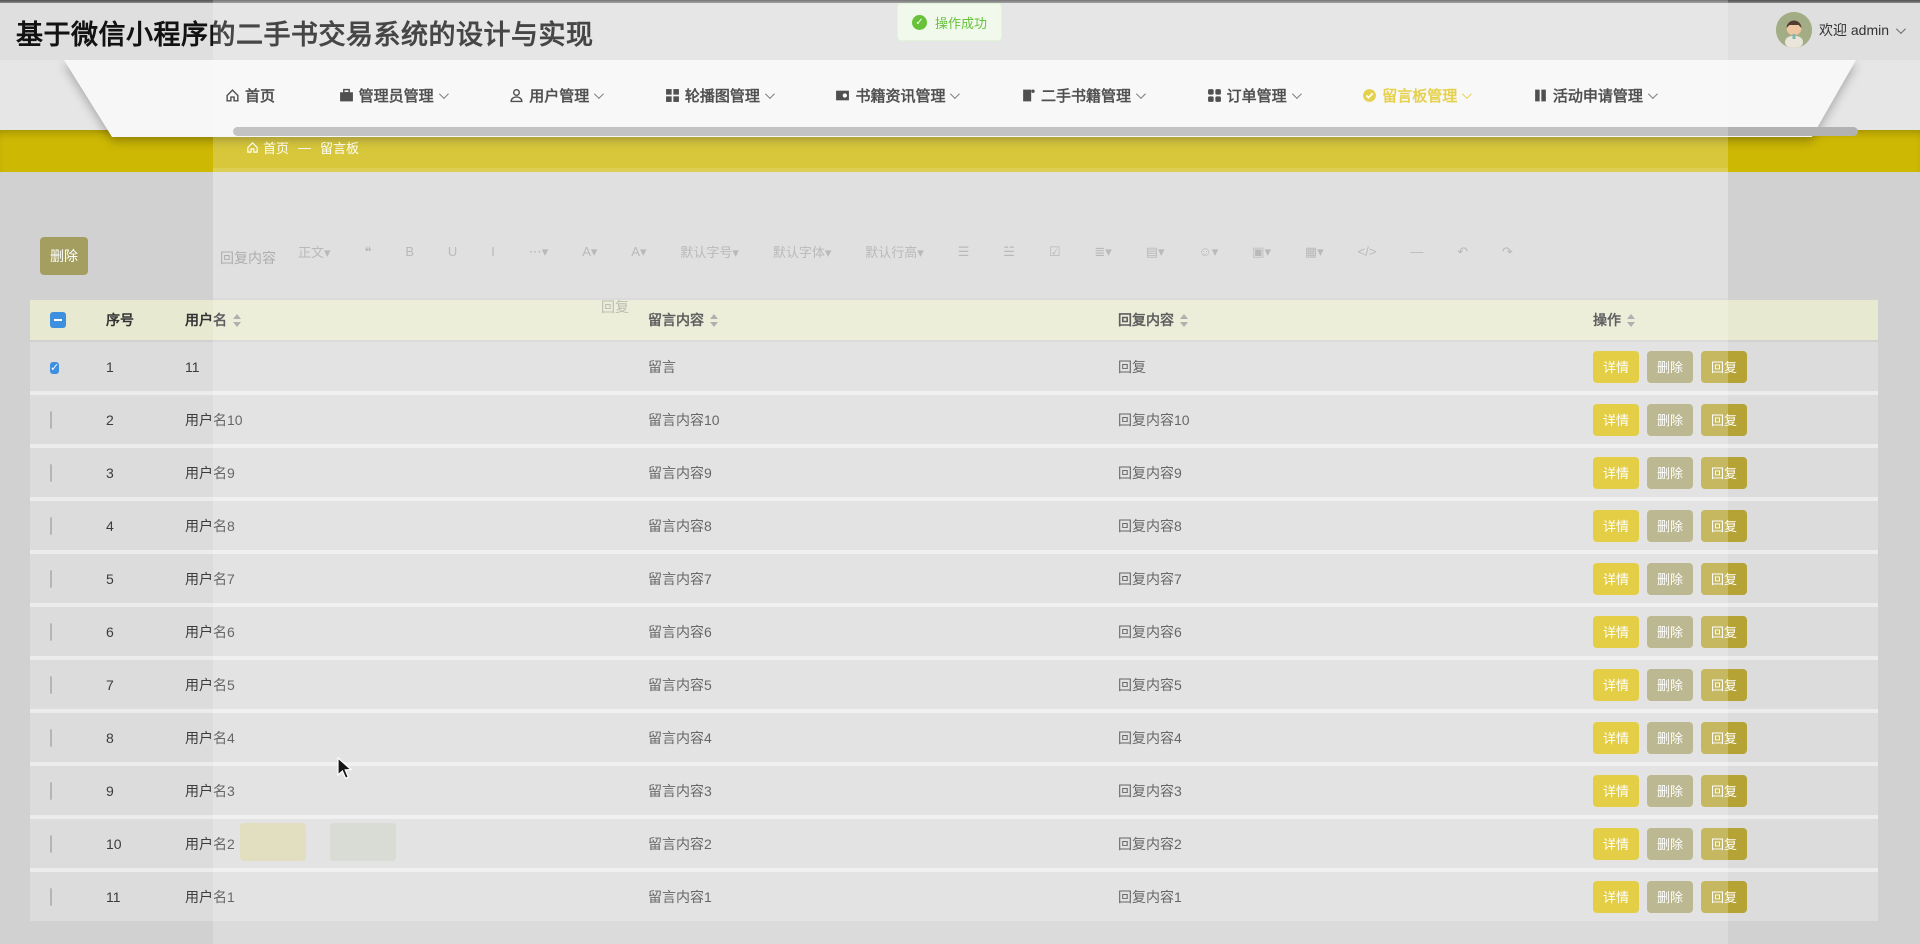 Image resolution: width=1920 pixels, height=944 pixels. What do you see at coordinates (1083, 95) in the screenshot?
I see `nav-item-二手书籍管理: 二手书籍管理` at bounding box center [1083, 95].